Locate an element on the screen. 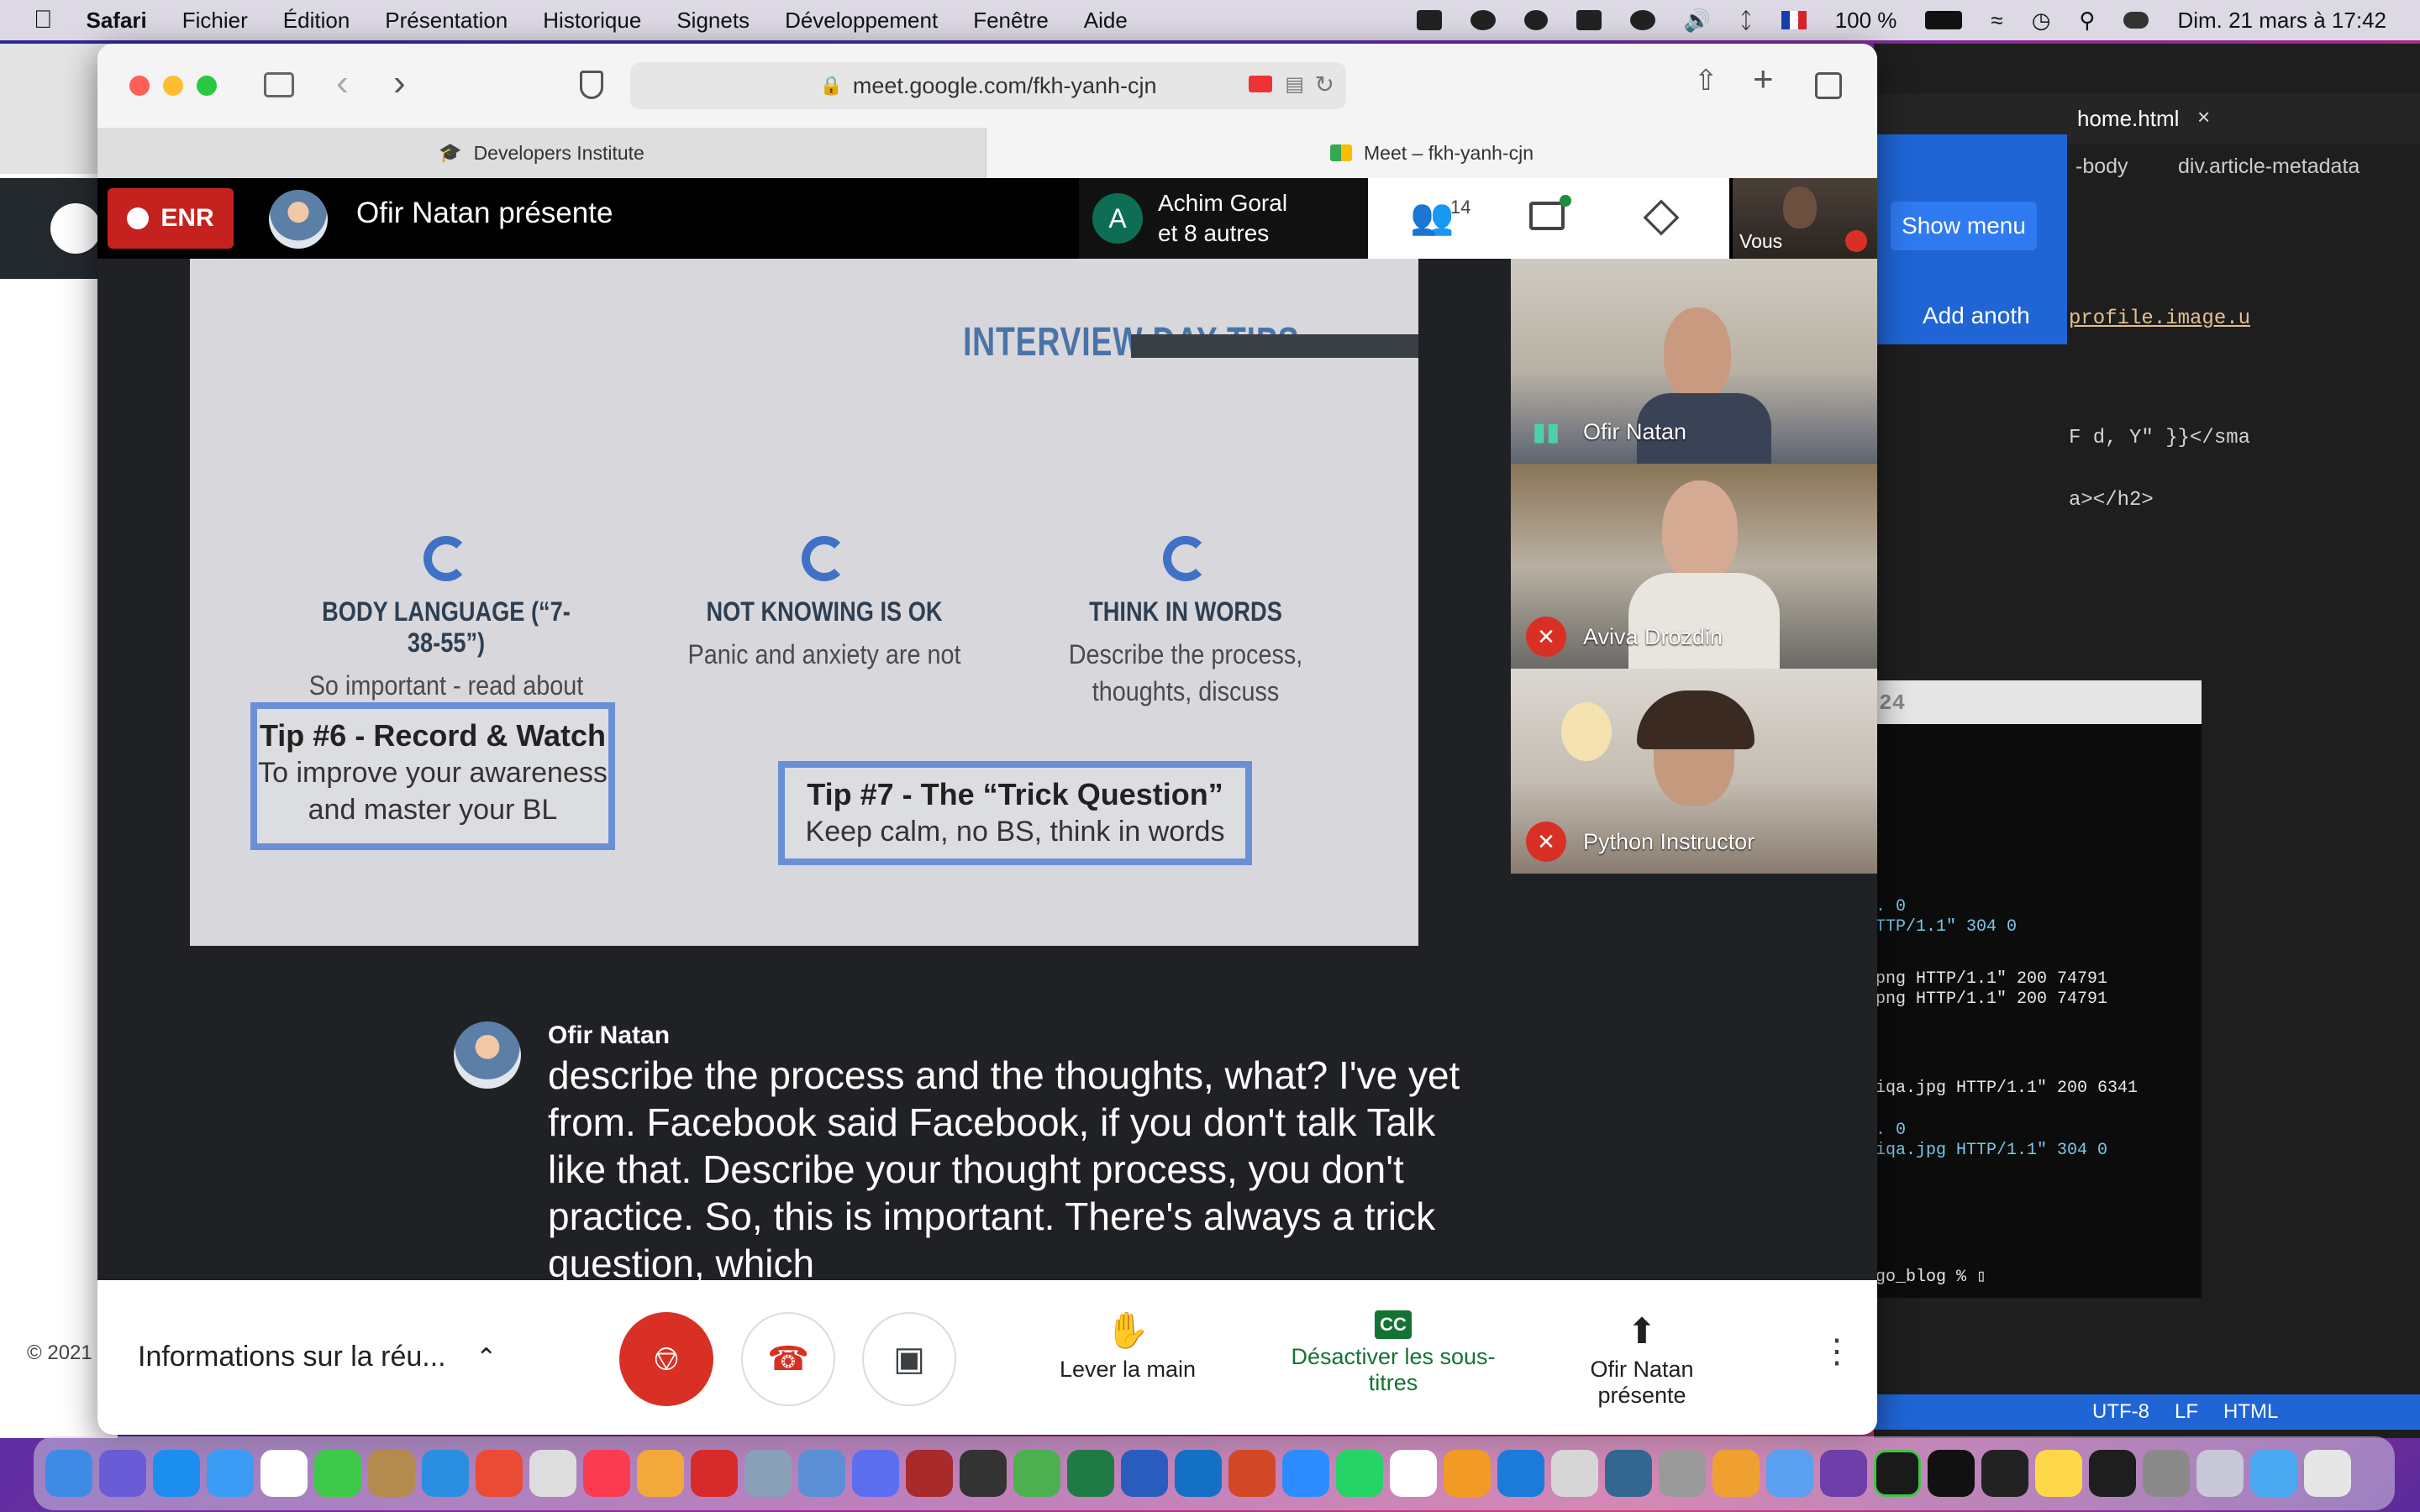 Image resolution: width=2420 pixels, height=1512 pixels. forward-icon: › is located at coordinates (399, 83).